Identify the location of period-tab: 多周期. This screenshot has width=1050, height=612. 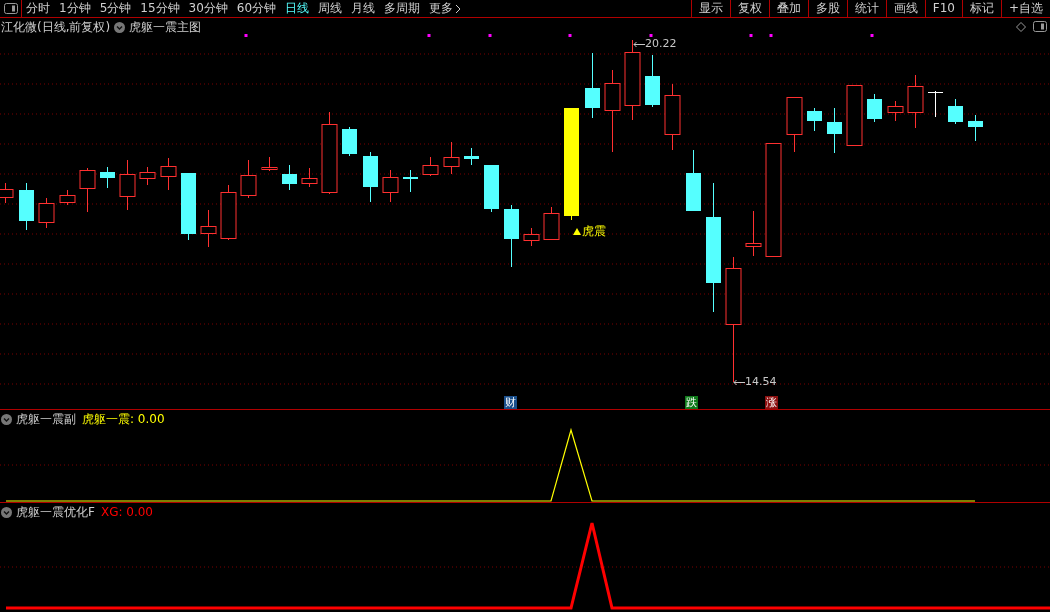
(402, 8).